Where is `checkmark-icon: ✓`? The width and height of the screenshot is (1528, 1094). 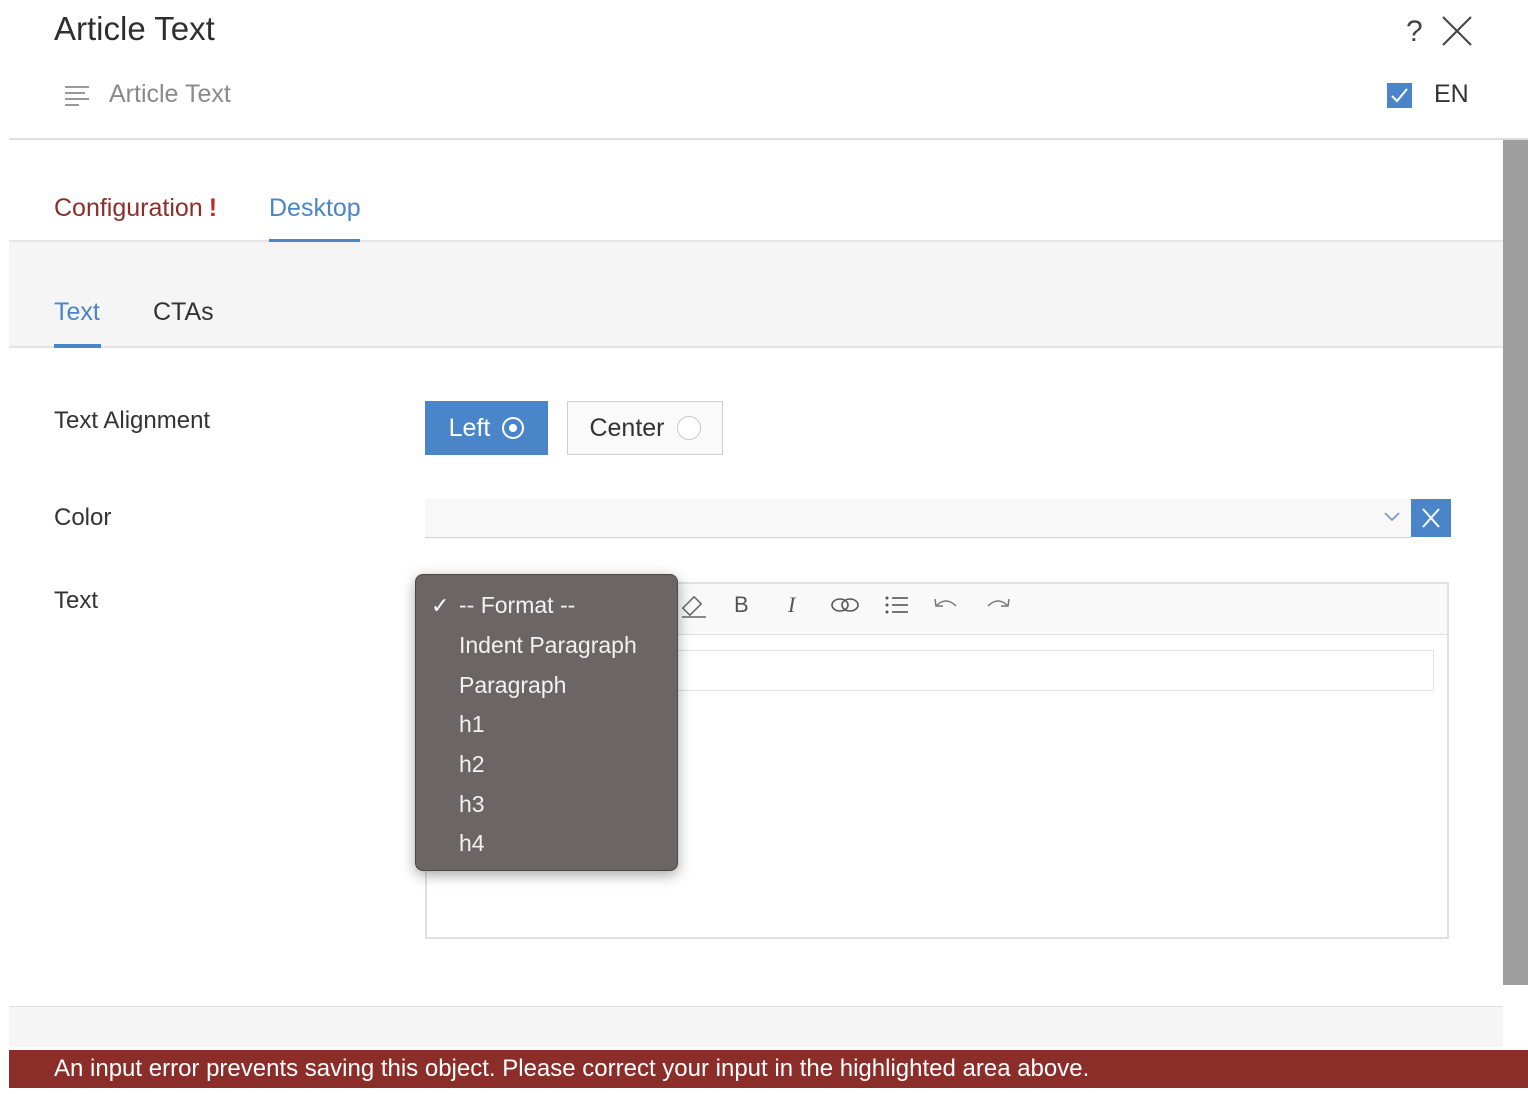 checkmark-icon: ✓ is located at coordinates (440, 605).